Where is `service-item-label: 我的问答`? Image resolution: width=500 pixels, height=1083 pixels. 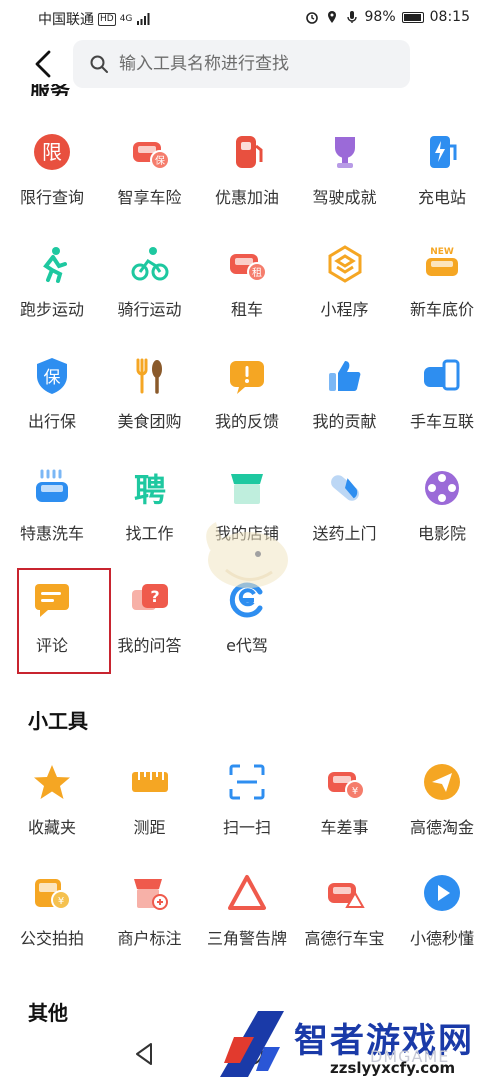 service-item-label: 我的问答 is located at coordinates (149, 645).